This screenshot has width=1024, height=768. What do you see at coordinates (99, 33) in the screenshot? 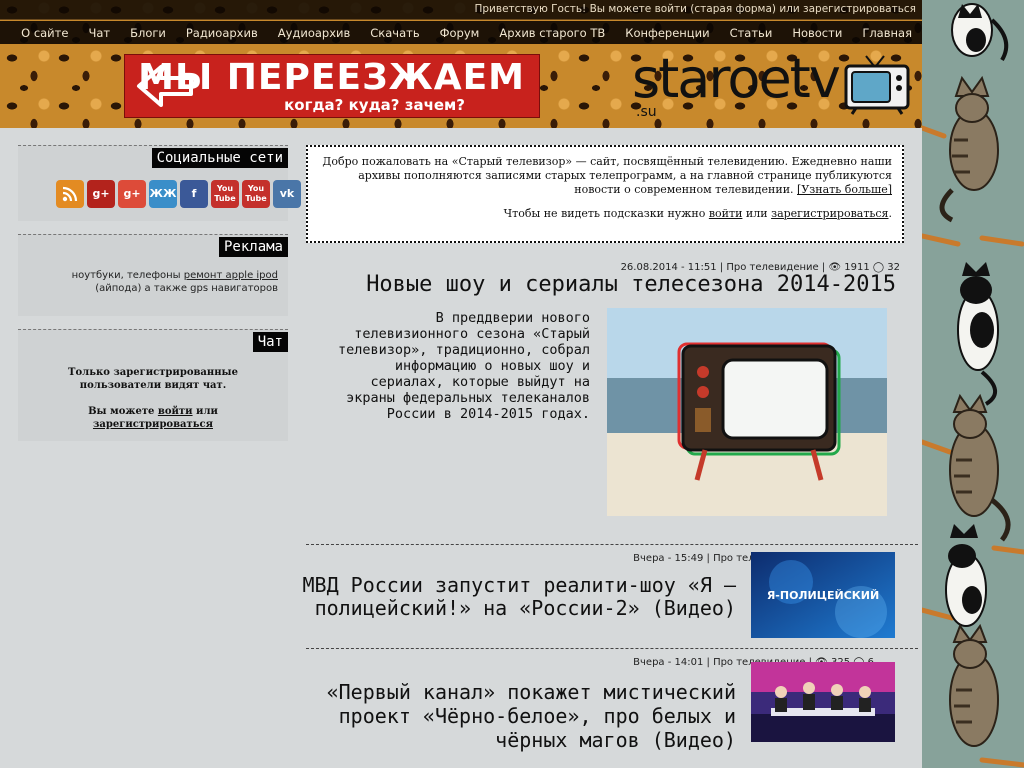
I see `nav-chat: Чат` at bounding box center [99, 33].